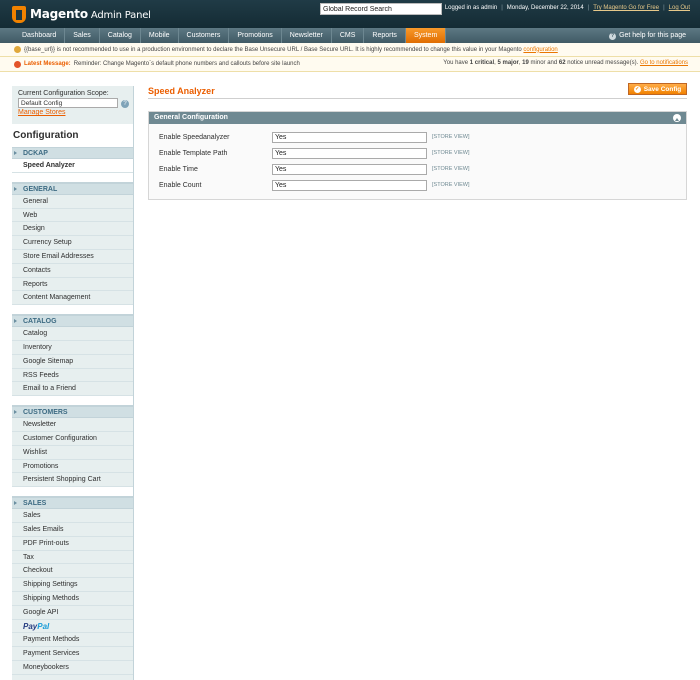 Image resolution: width=700 pixels, height=680 pixels. Describe the element at coordinates (181, 91) in the screenshot. I see `page-title: Speed Analyzer` at that location.